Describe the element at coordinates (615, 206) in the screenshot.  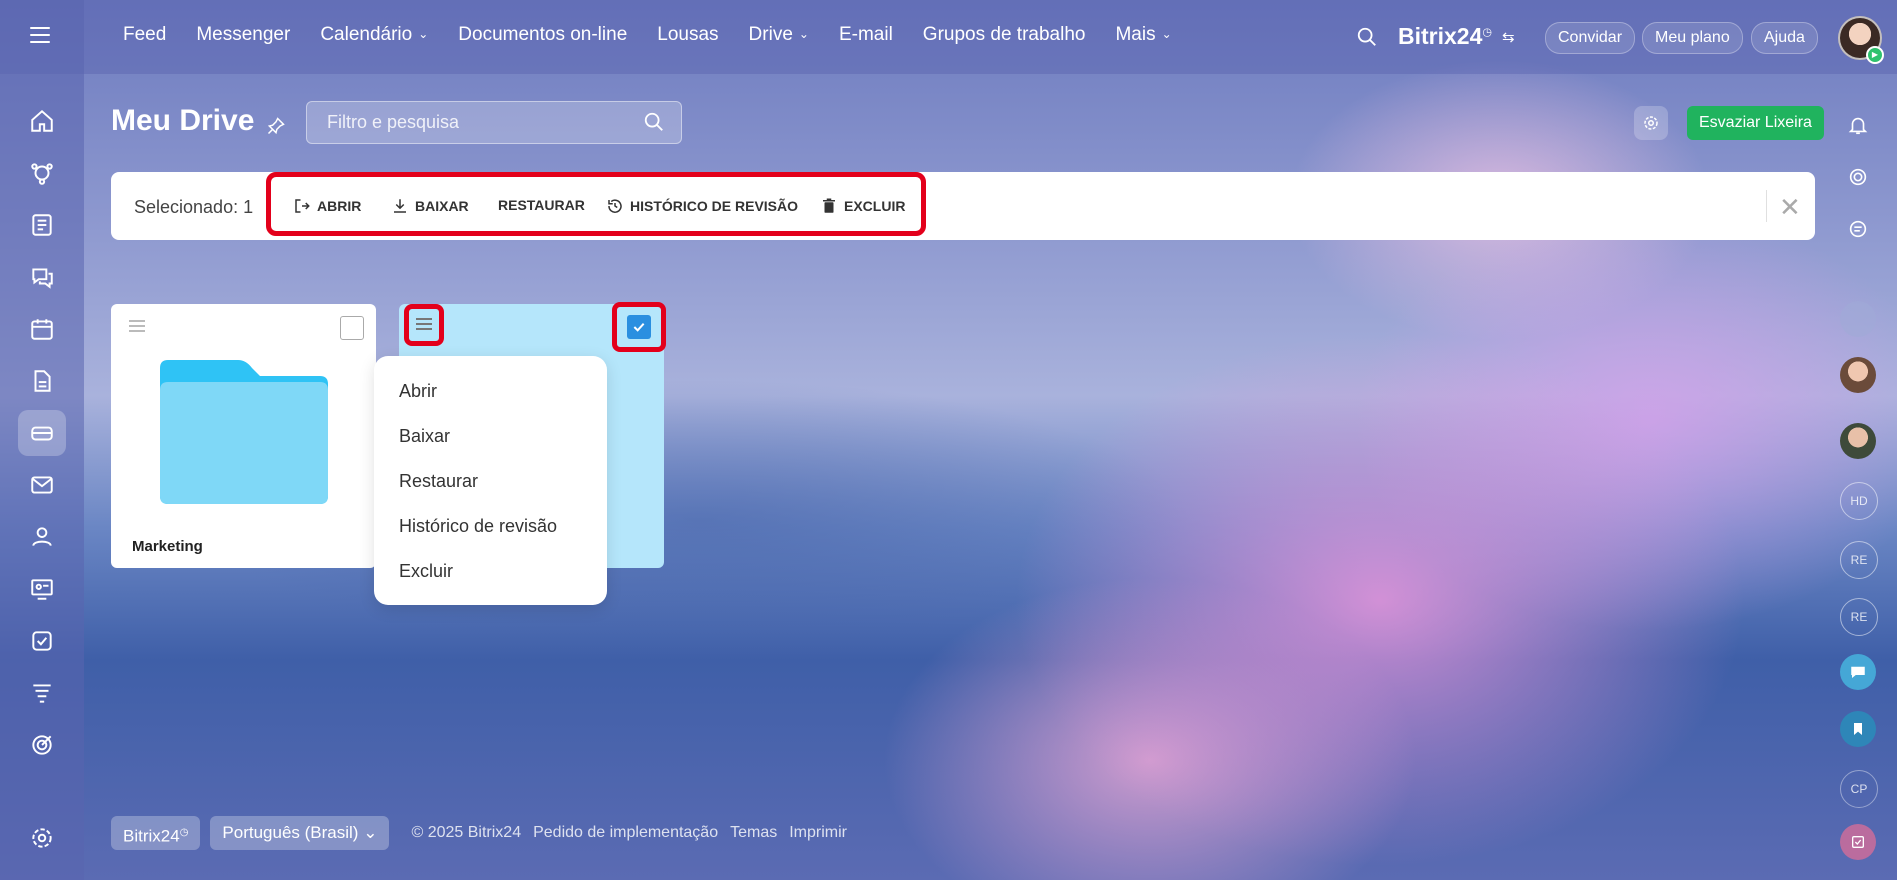
I see `history-icon` at that location.